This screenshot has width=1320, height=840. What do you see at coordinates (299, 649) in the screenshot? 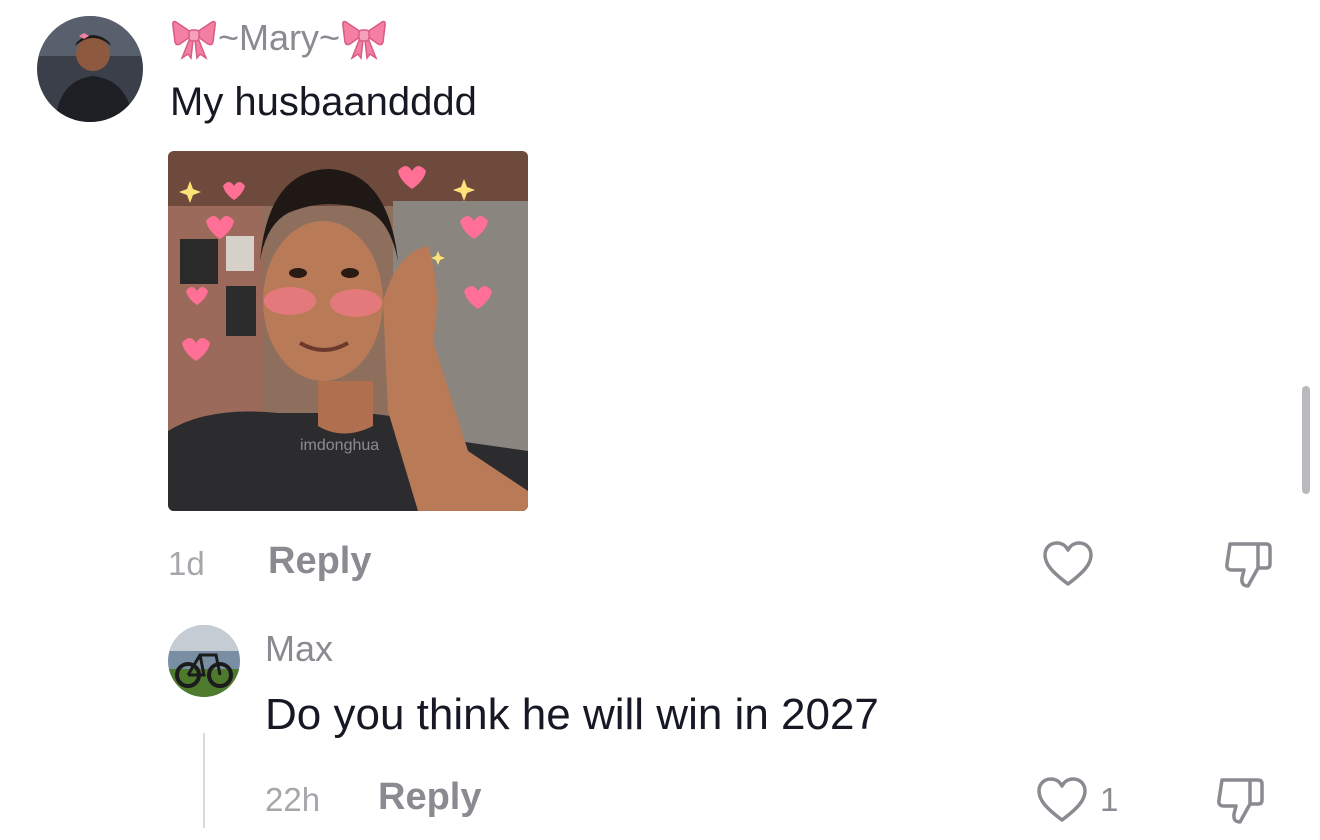
I see `username: Max` at bounding box center [299, 649].